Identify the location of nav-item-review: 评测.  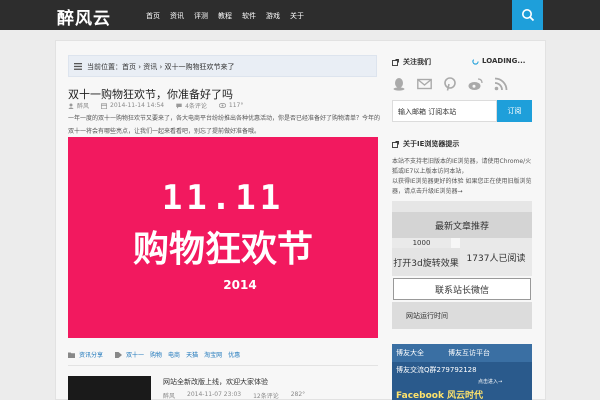
(201, 16).